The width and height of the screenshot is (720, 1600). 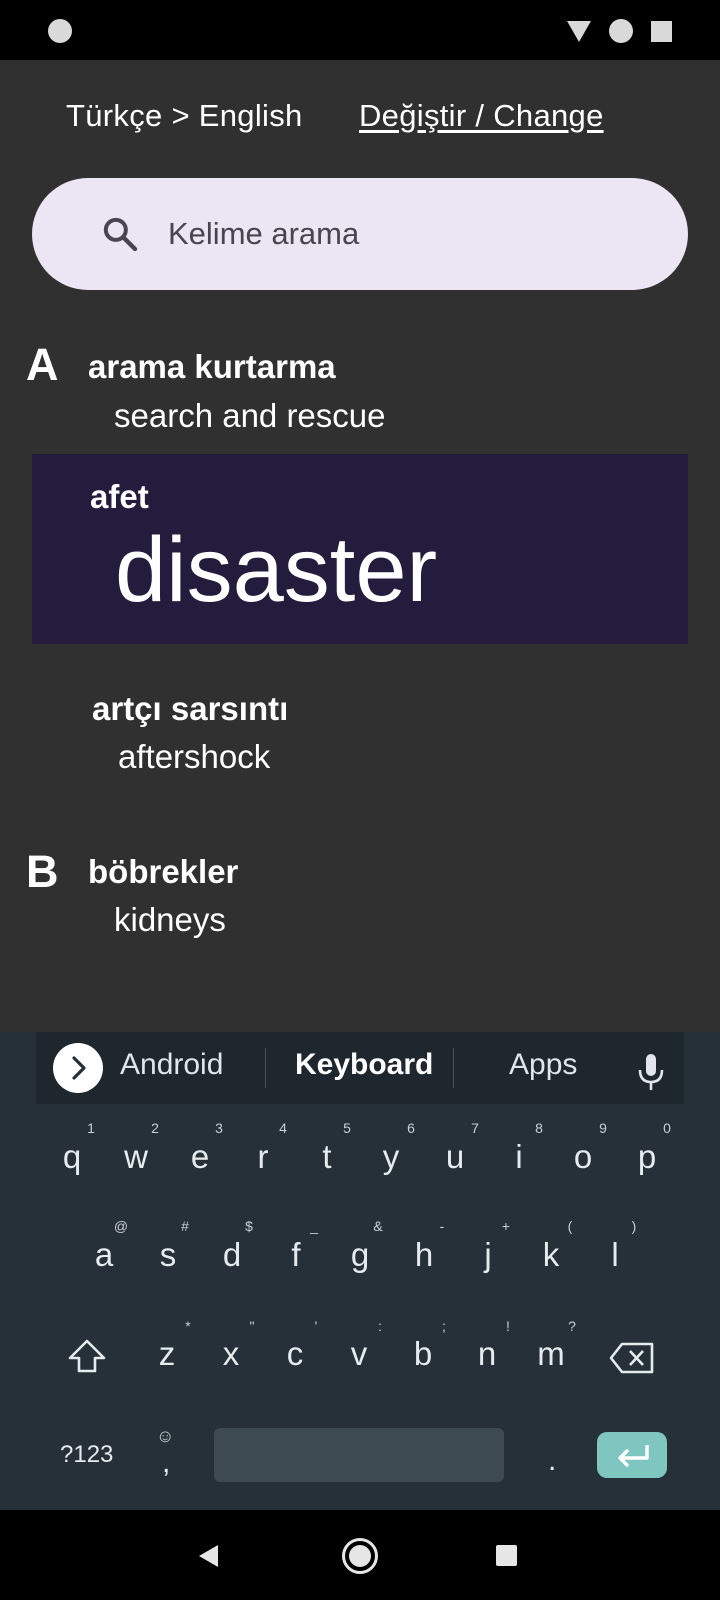 What do you see at coordinates (283, 1128) in the screenshot?
I see `key-hint: 4` at bounding box center [283, 1128].